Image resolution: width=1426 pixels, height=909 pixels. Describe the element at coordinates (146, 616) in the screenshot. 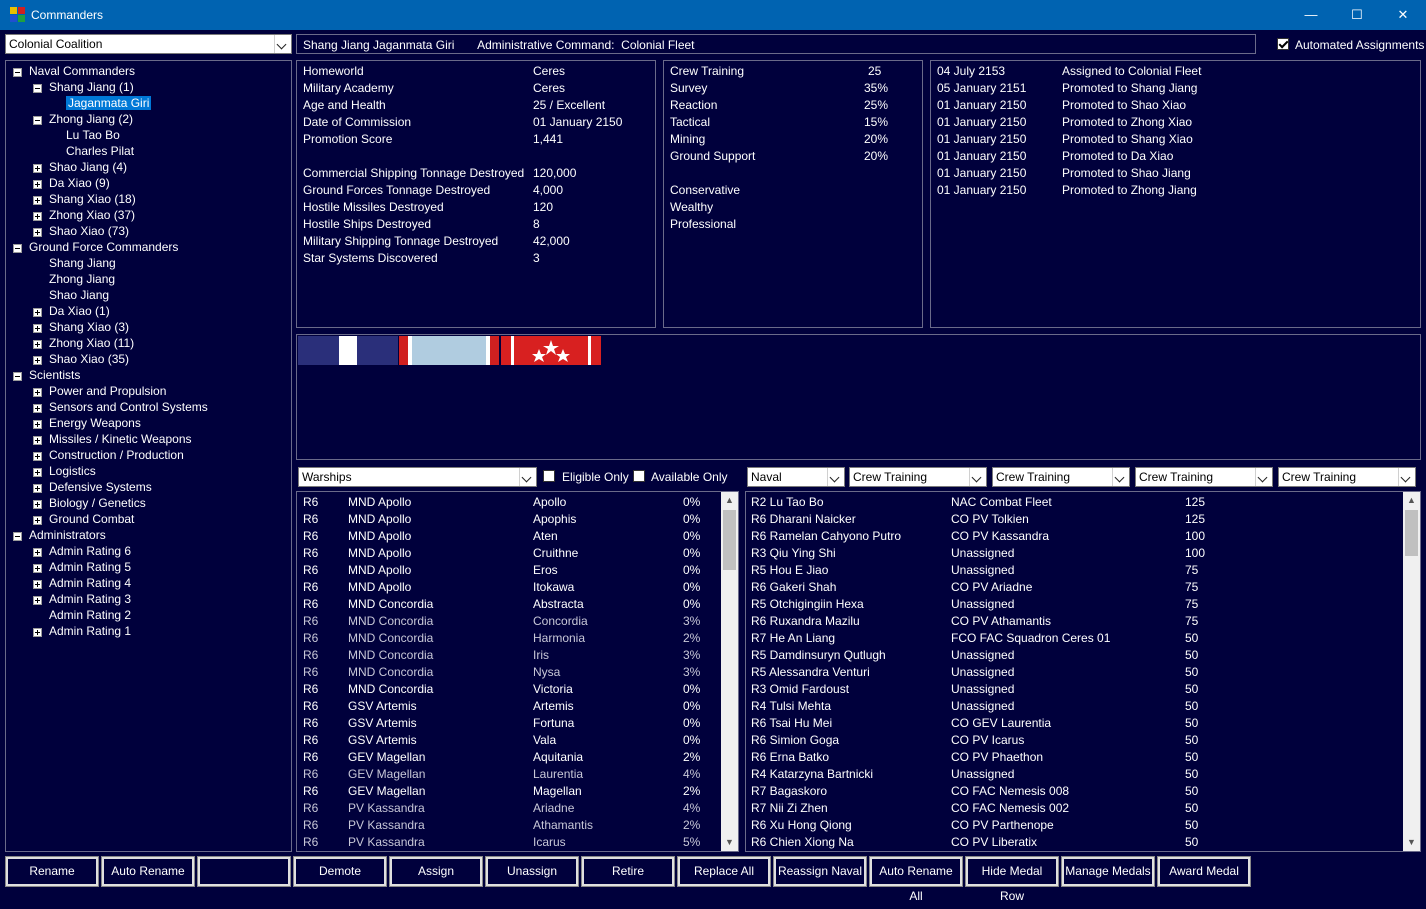

I see `tree-item: Admin Rating 2` at that location.